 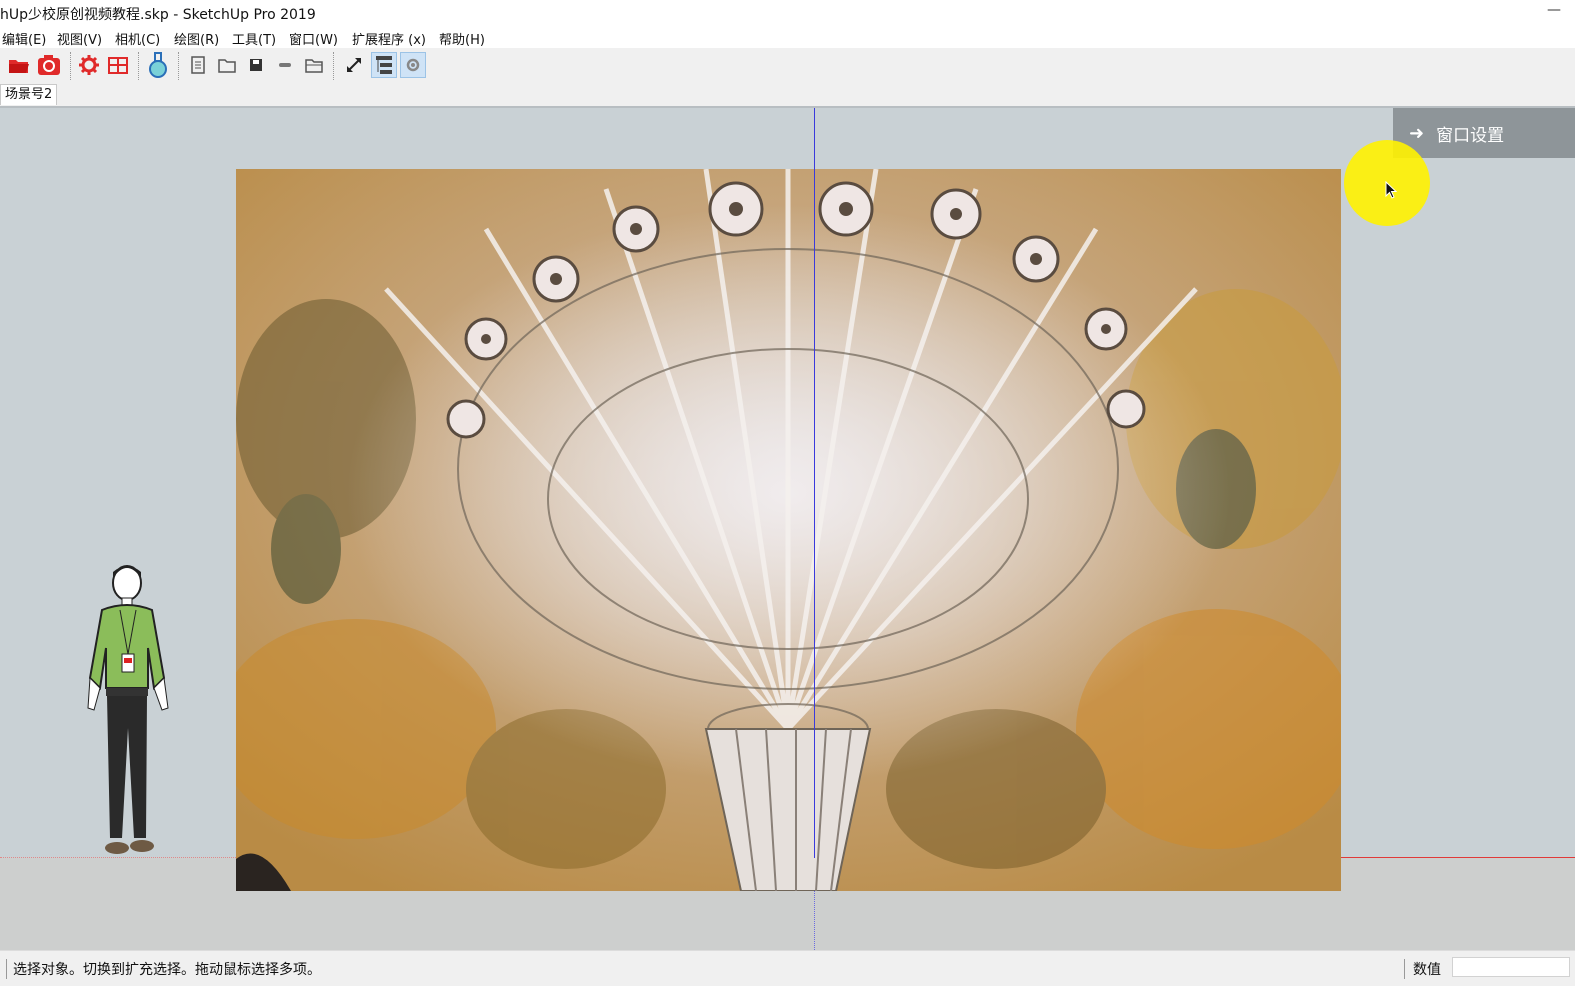 I want to click on cog-icon, so click(x=413, y=65).